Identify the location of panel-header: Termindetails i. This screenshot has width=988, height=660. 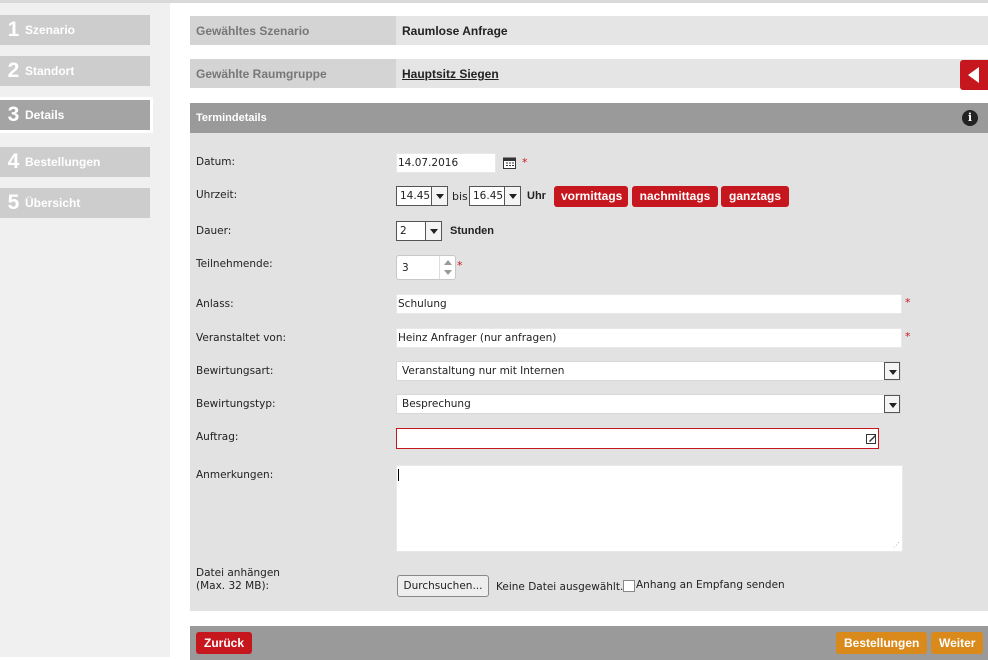
(589, 118).